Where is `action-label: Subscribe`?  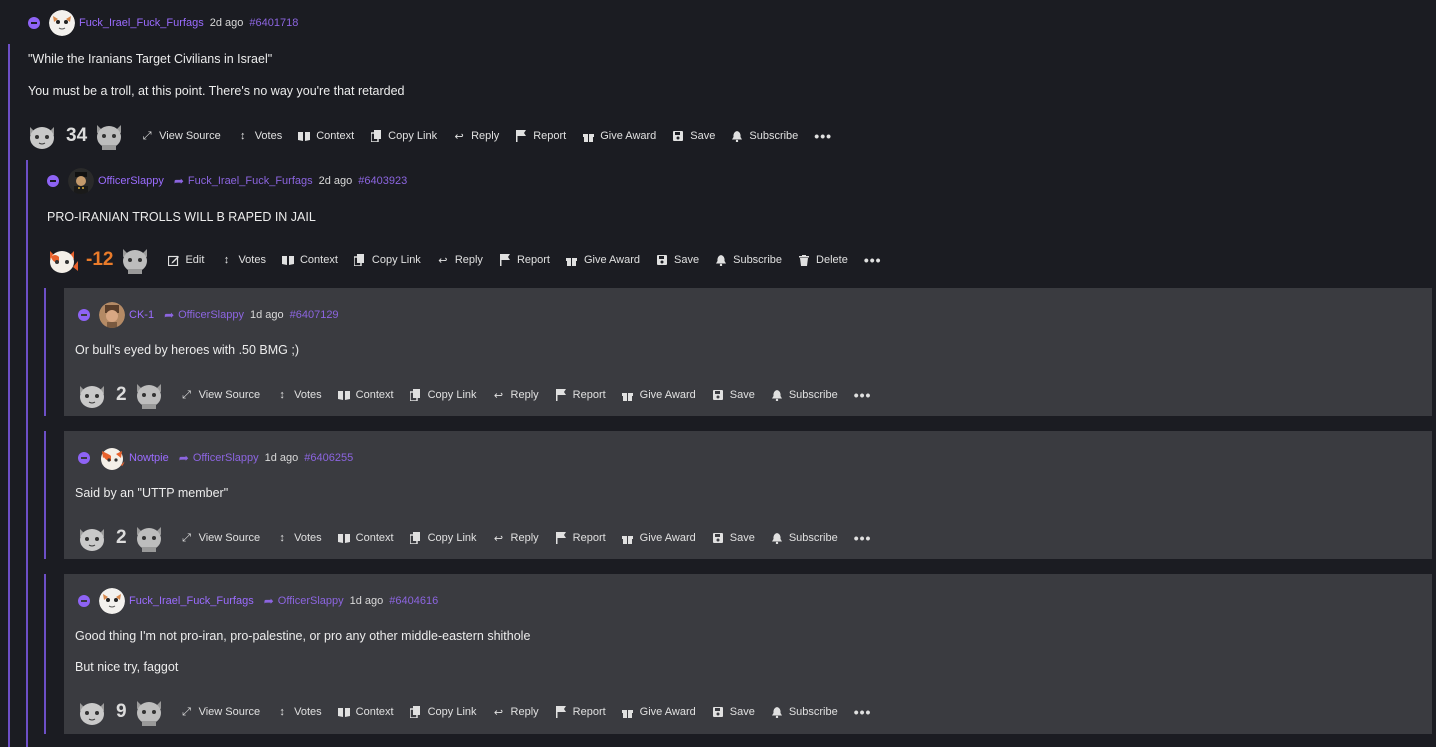 action-label: Subscribe is located at coordinates (813, 395).